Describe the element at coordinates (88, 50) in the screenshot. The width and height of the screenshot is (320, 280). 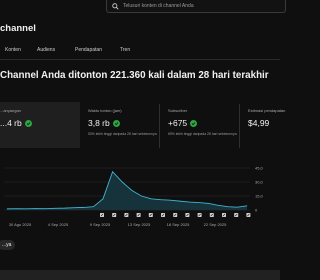
I see `tab-pendapatan: Pendapatan` at that location.